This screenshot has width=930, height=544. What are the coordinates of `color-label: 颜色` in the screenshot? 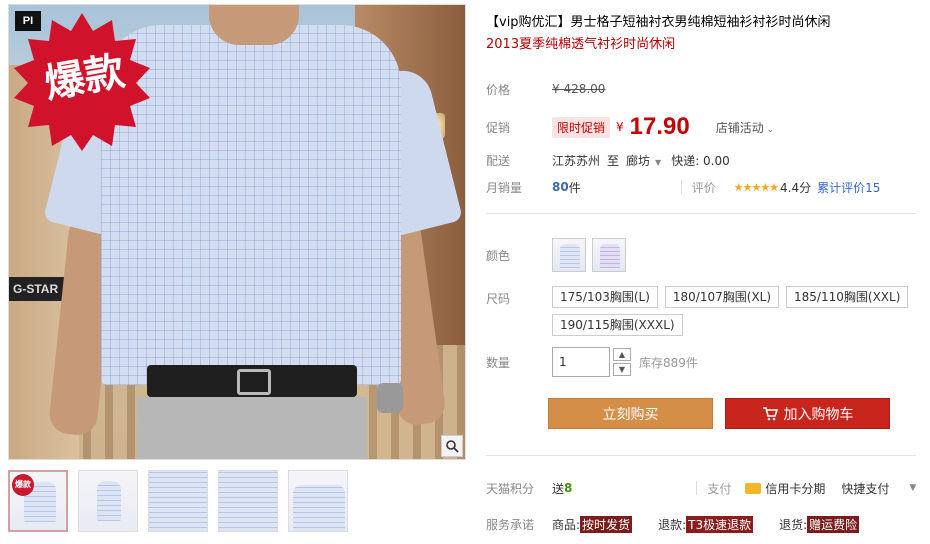 It's located at (498, 255).